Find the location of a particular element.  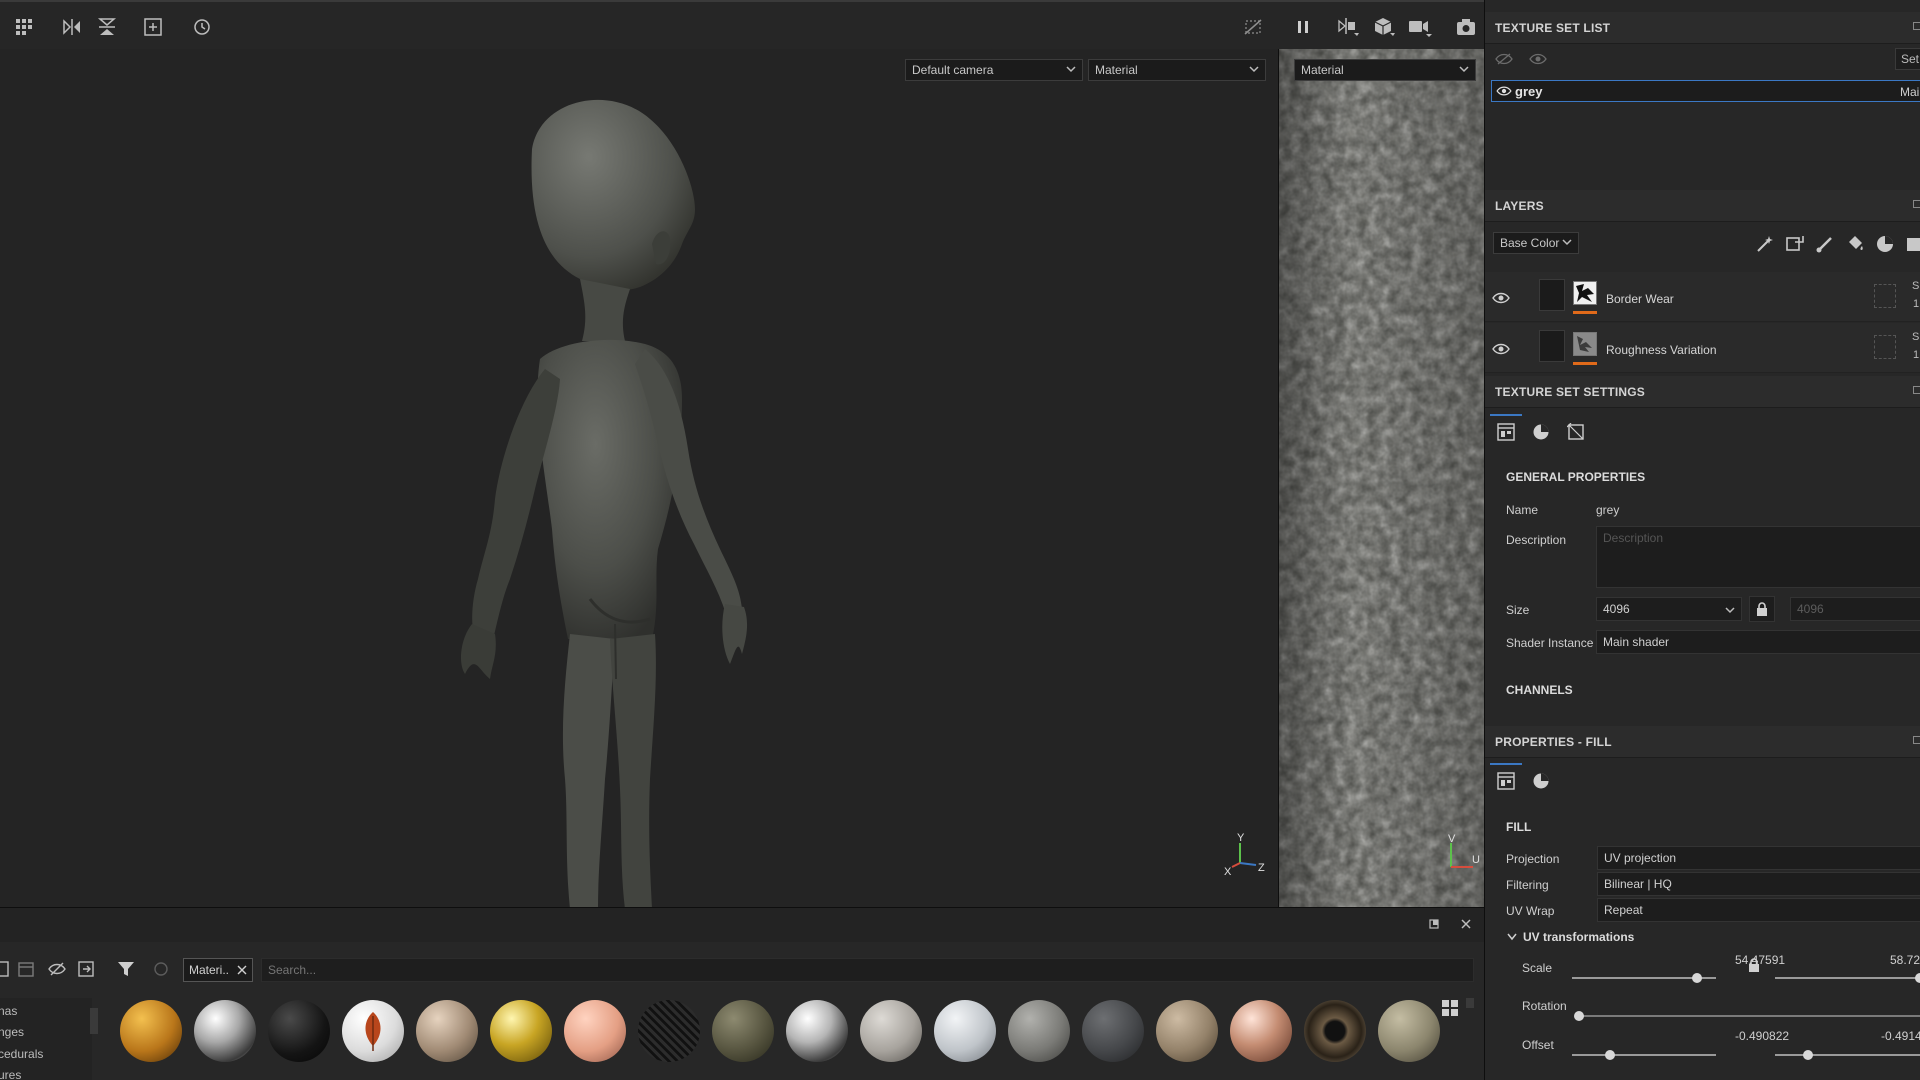

settings-button: Set is located at coordinates (1907, 59).